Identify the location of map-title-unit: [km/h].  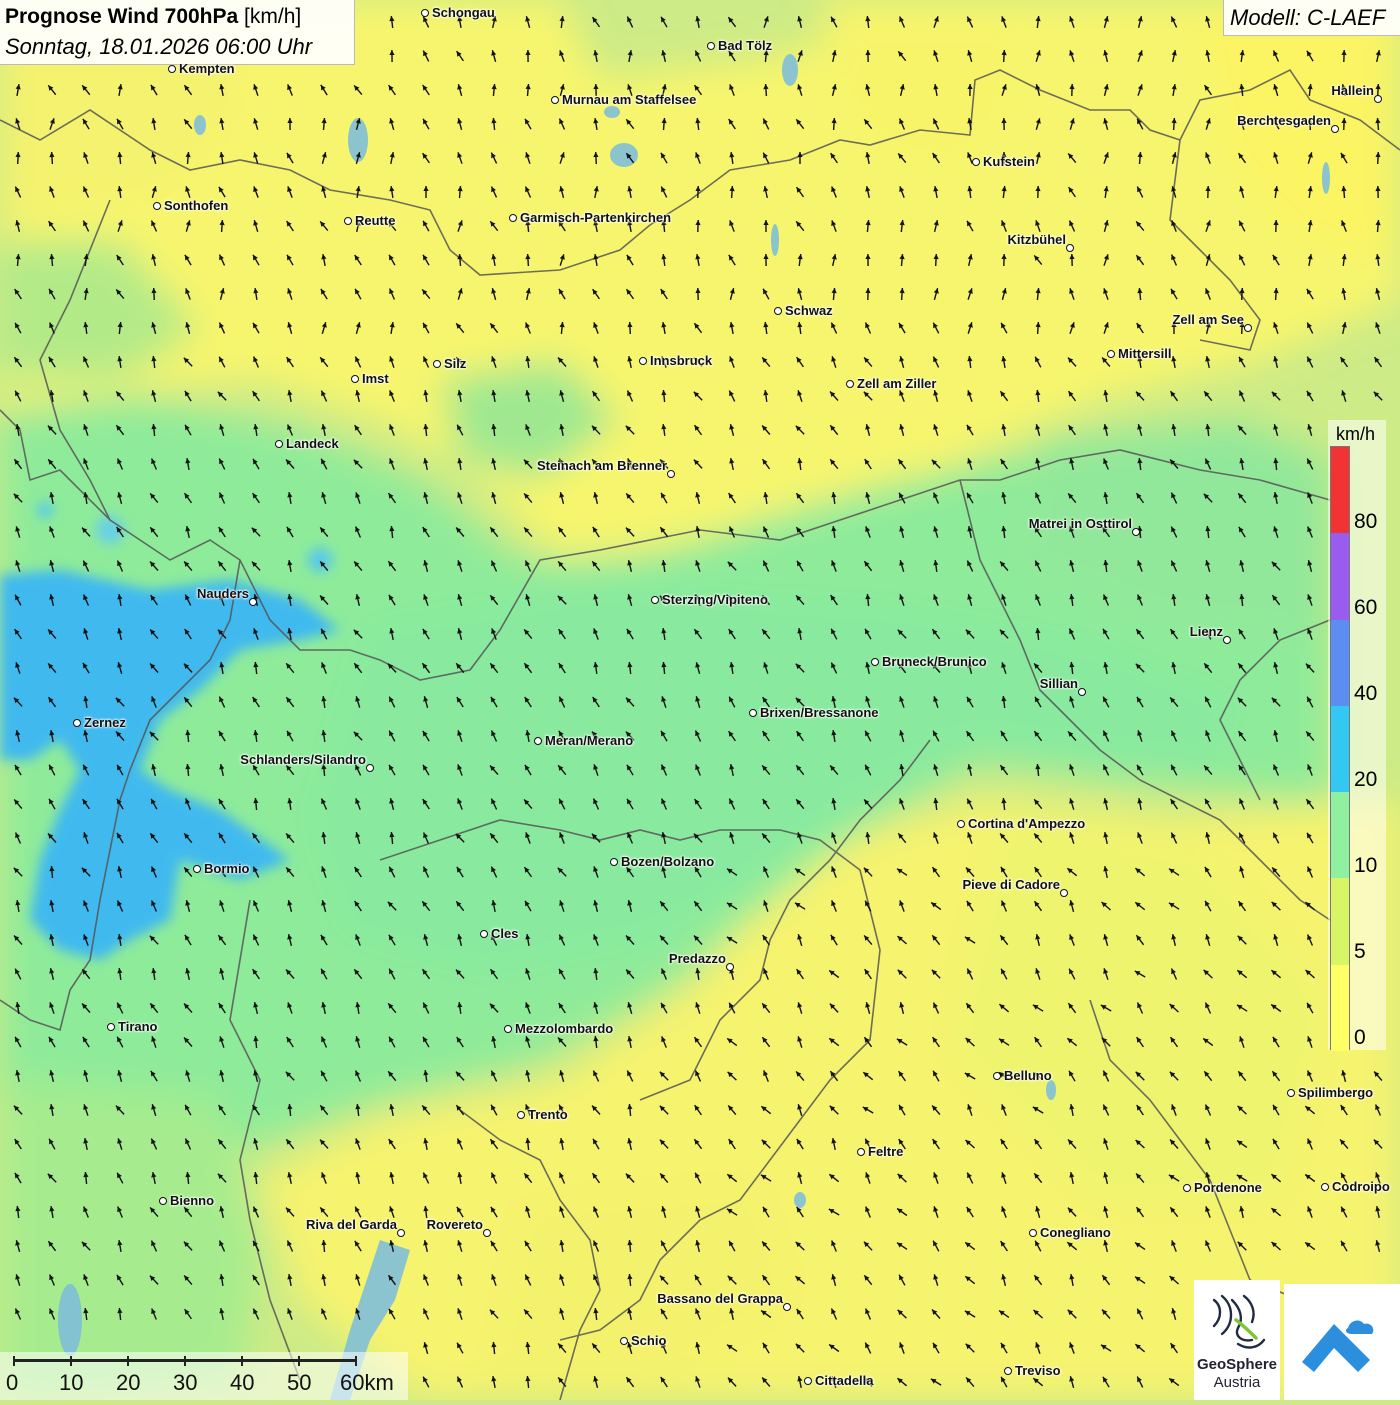
(272, 16).